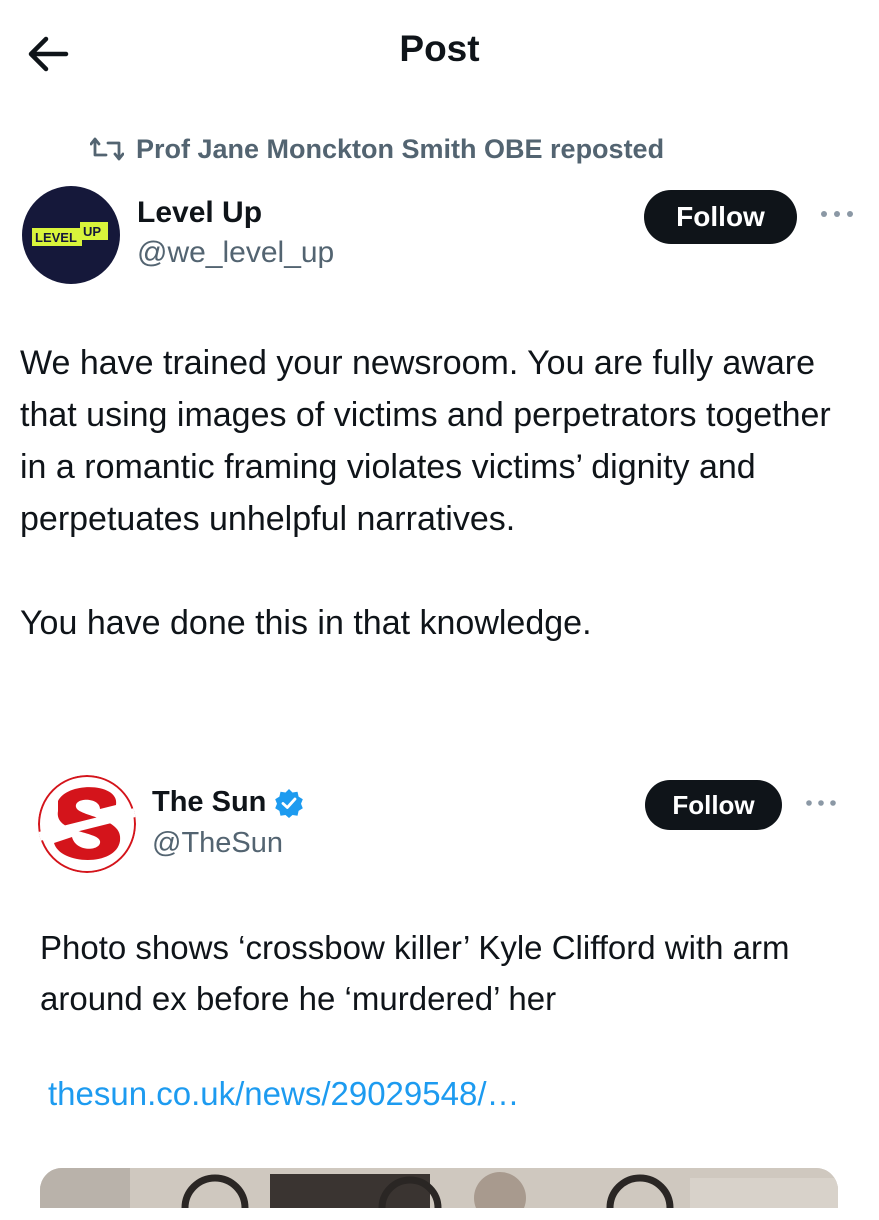 The height and width of the screenshot is (1220, 879). I want to click on verified-badge-icon, so click(289, 803).